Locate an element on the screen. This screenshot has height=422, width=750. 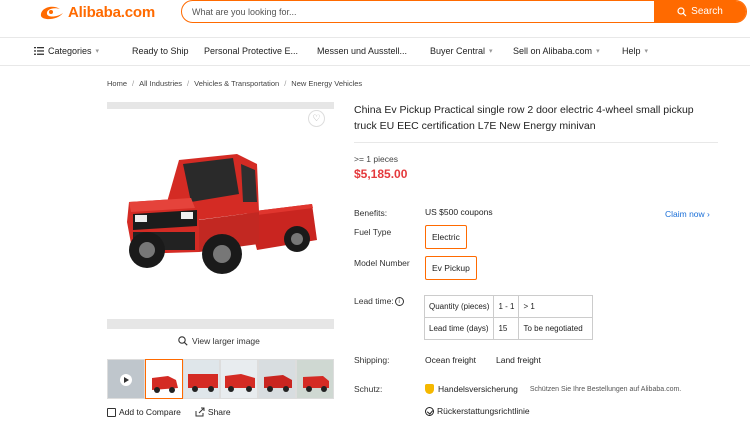
thumbnail-strip is located at coordinates (220, 379).